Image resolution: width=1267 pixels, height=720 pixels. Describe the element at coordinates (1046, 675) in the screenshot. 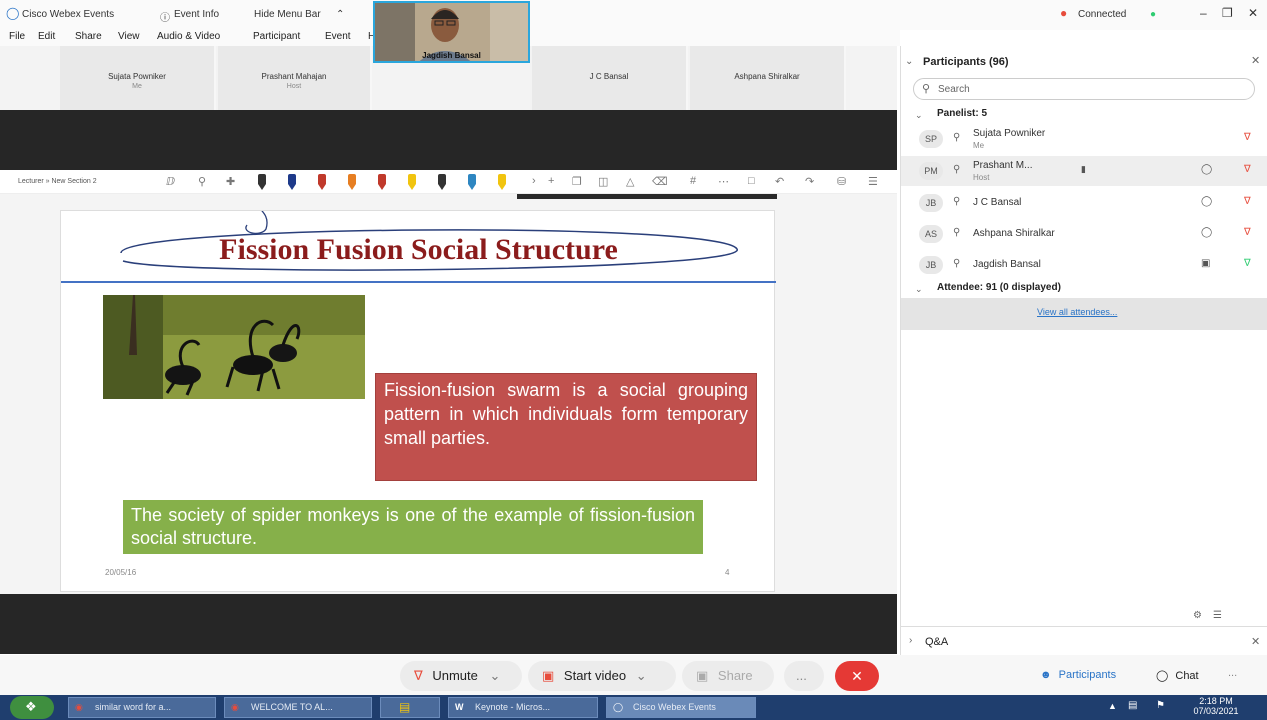

I see `participants-icon: ☻` at that location.